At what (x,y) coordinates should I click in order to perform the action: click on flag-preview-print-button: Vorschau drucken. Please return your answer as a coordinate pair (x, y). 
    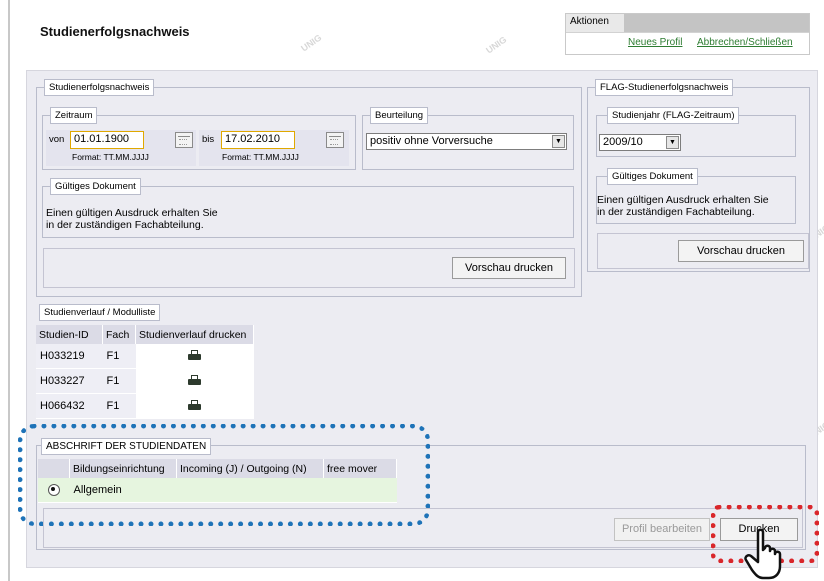
    Looking at the image, I should click on (741, 251).